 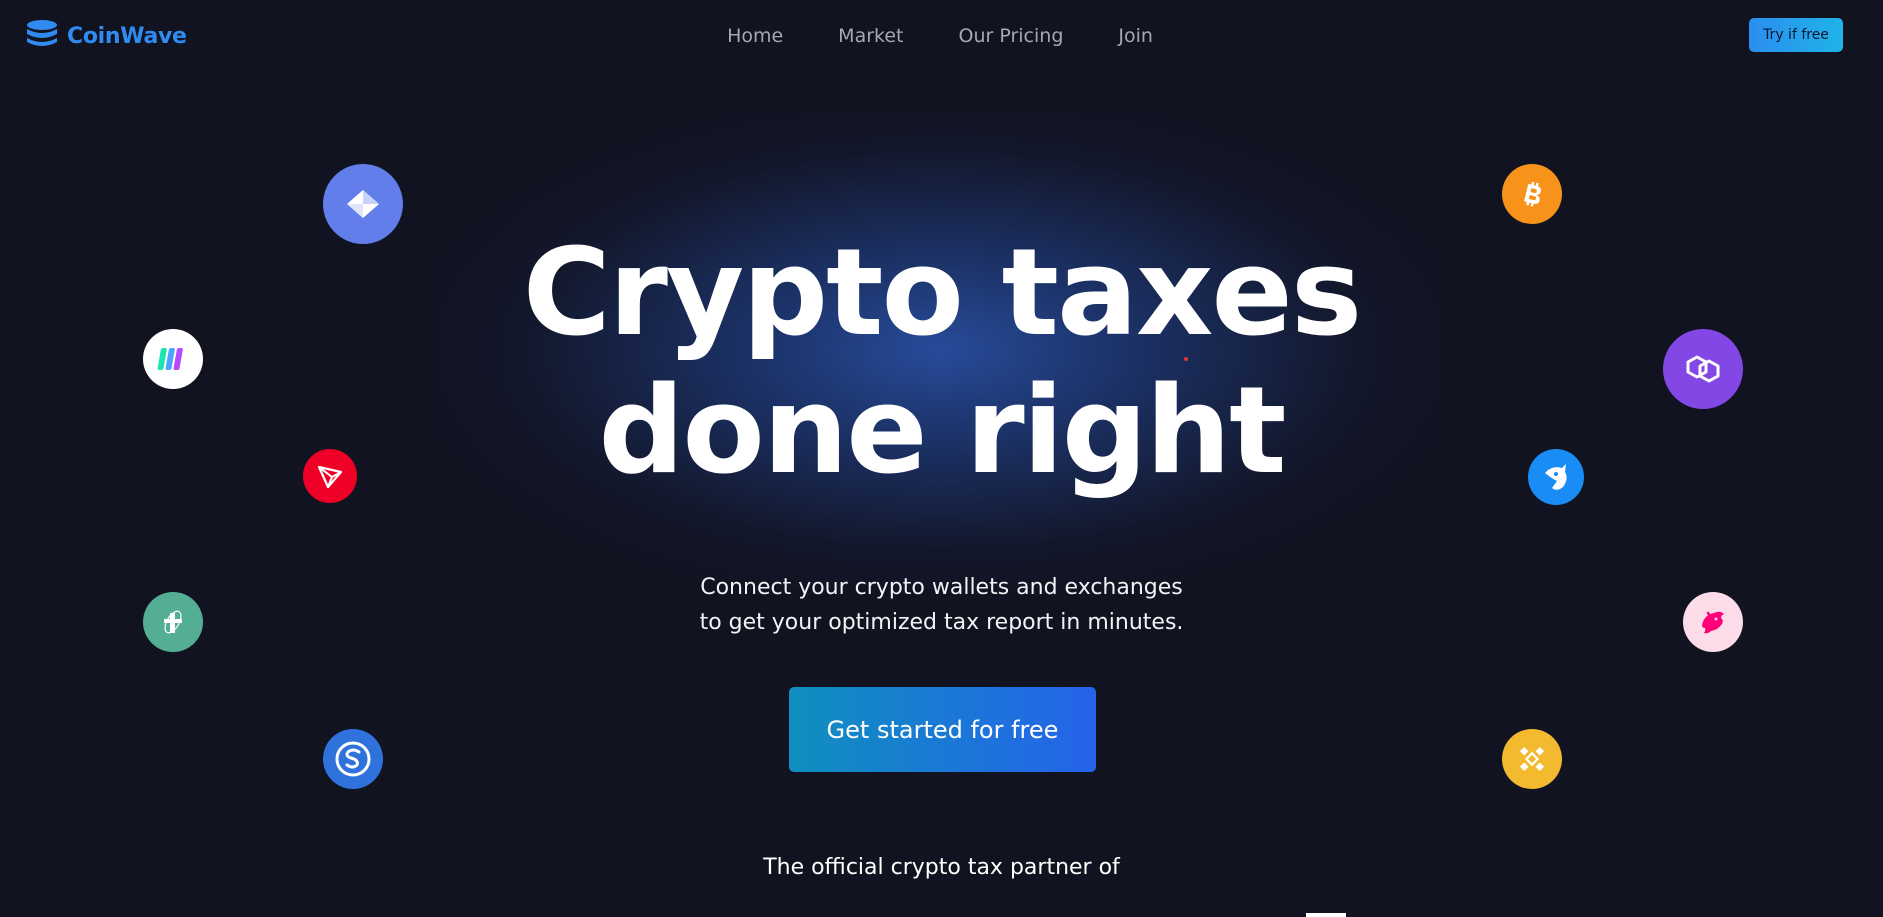 What do you see at coordinates (942, 729) in the screenshot?
I see `get-started-button: Get started for free` at bounding box center [942, 729].